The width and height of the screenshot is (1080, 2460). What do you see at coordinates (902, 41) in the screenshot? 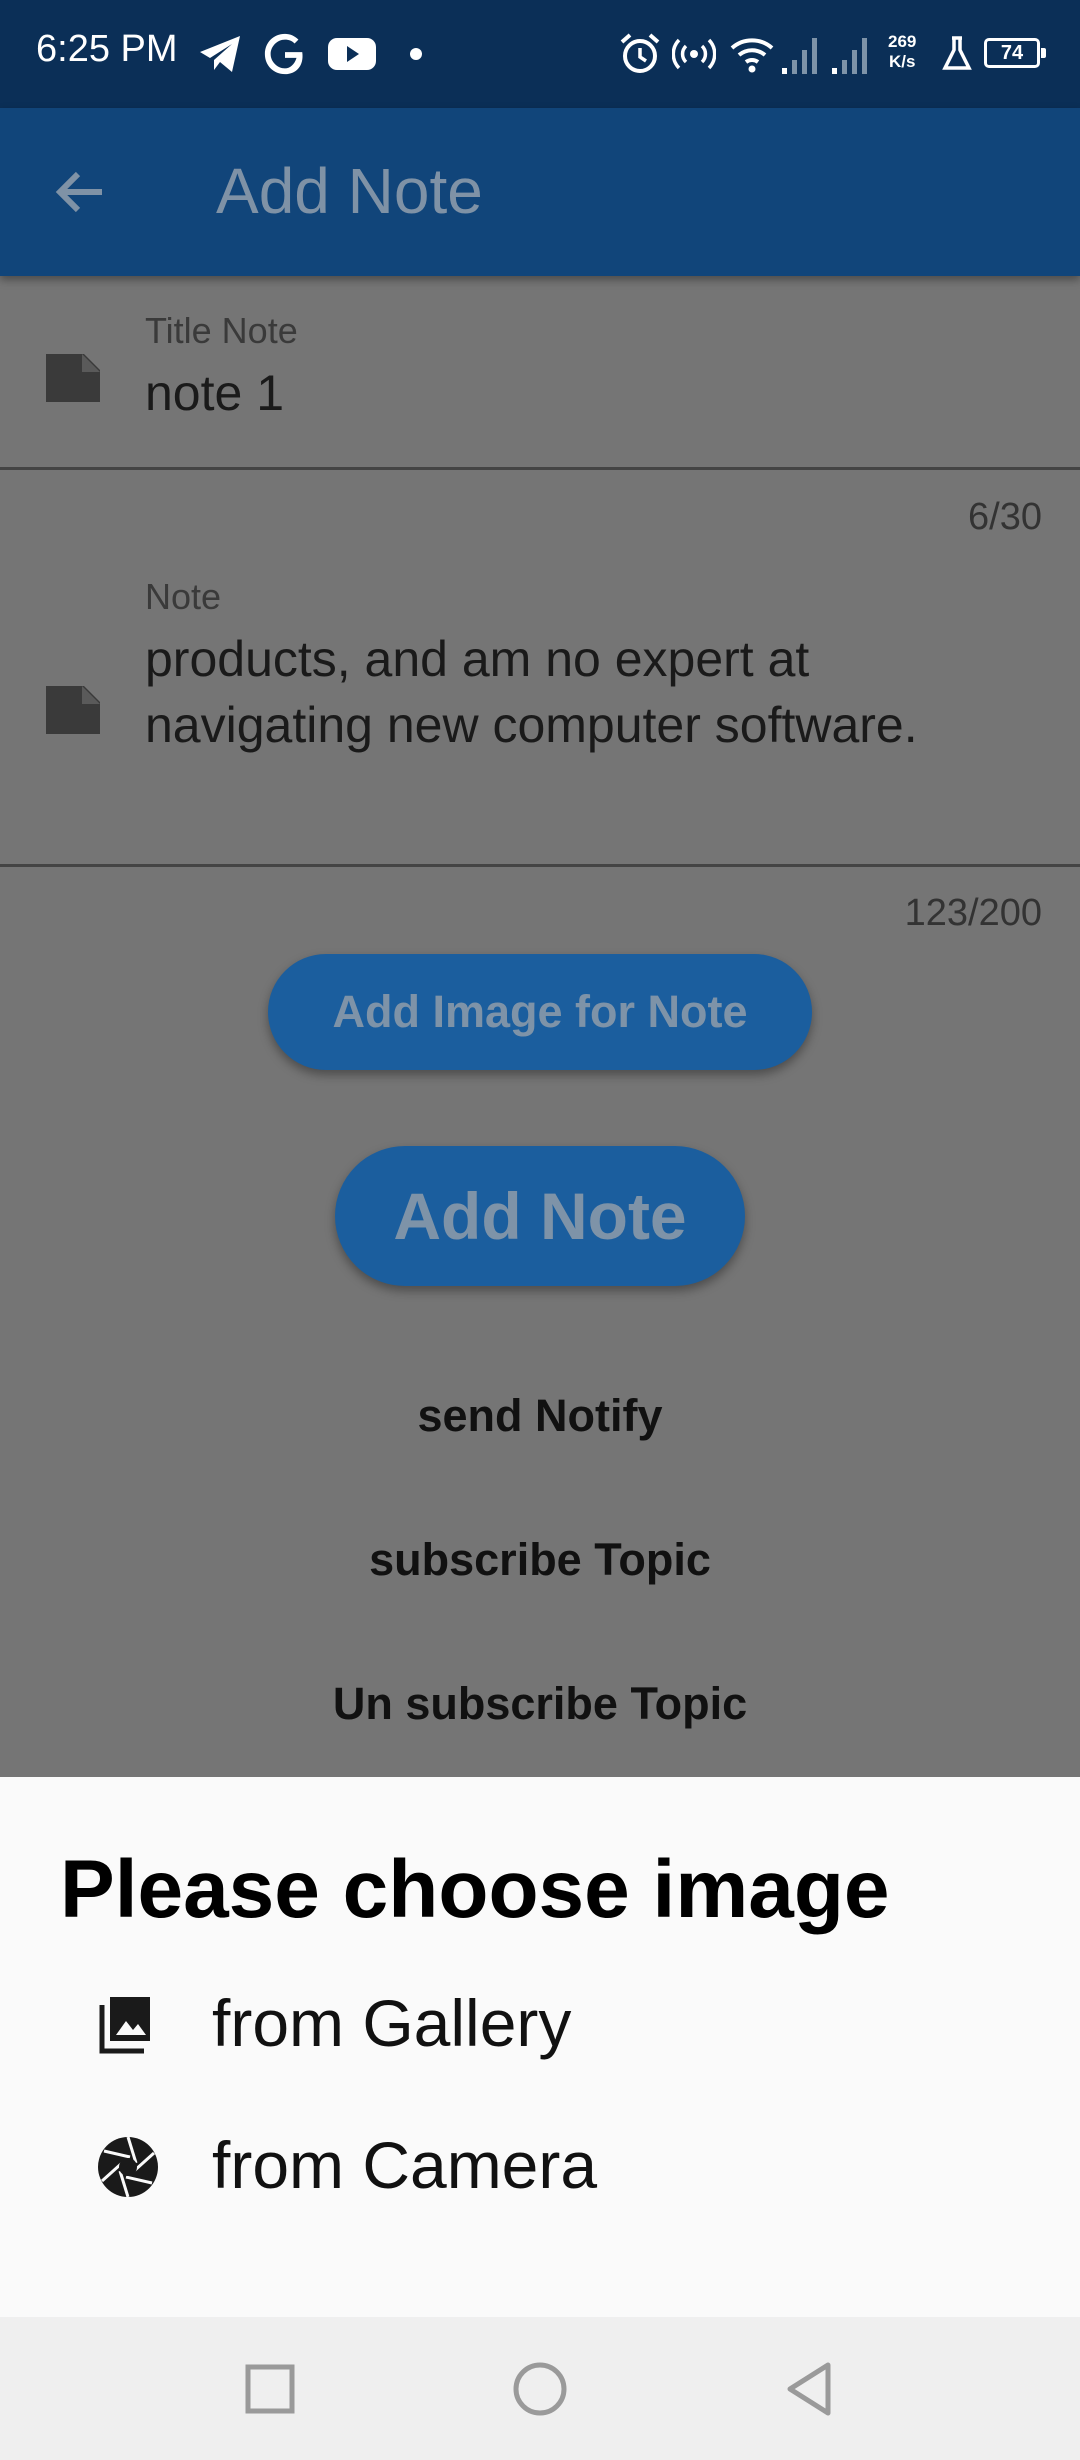
I see `net-speed-value: 269` at bounding box center [902, 41].